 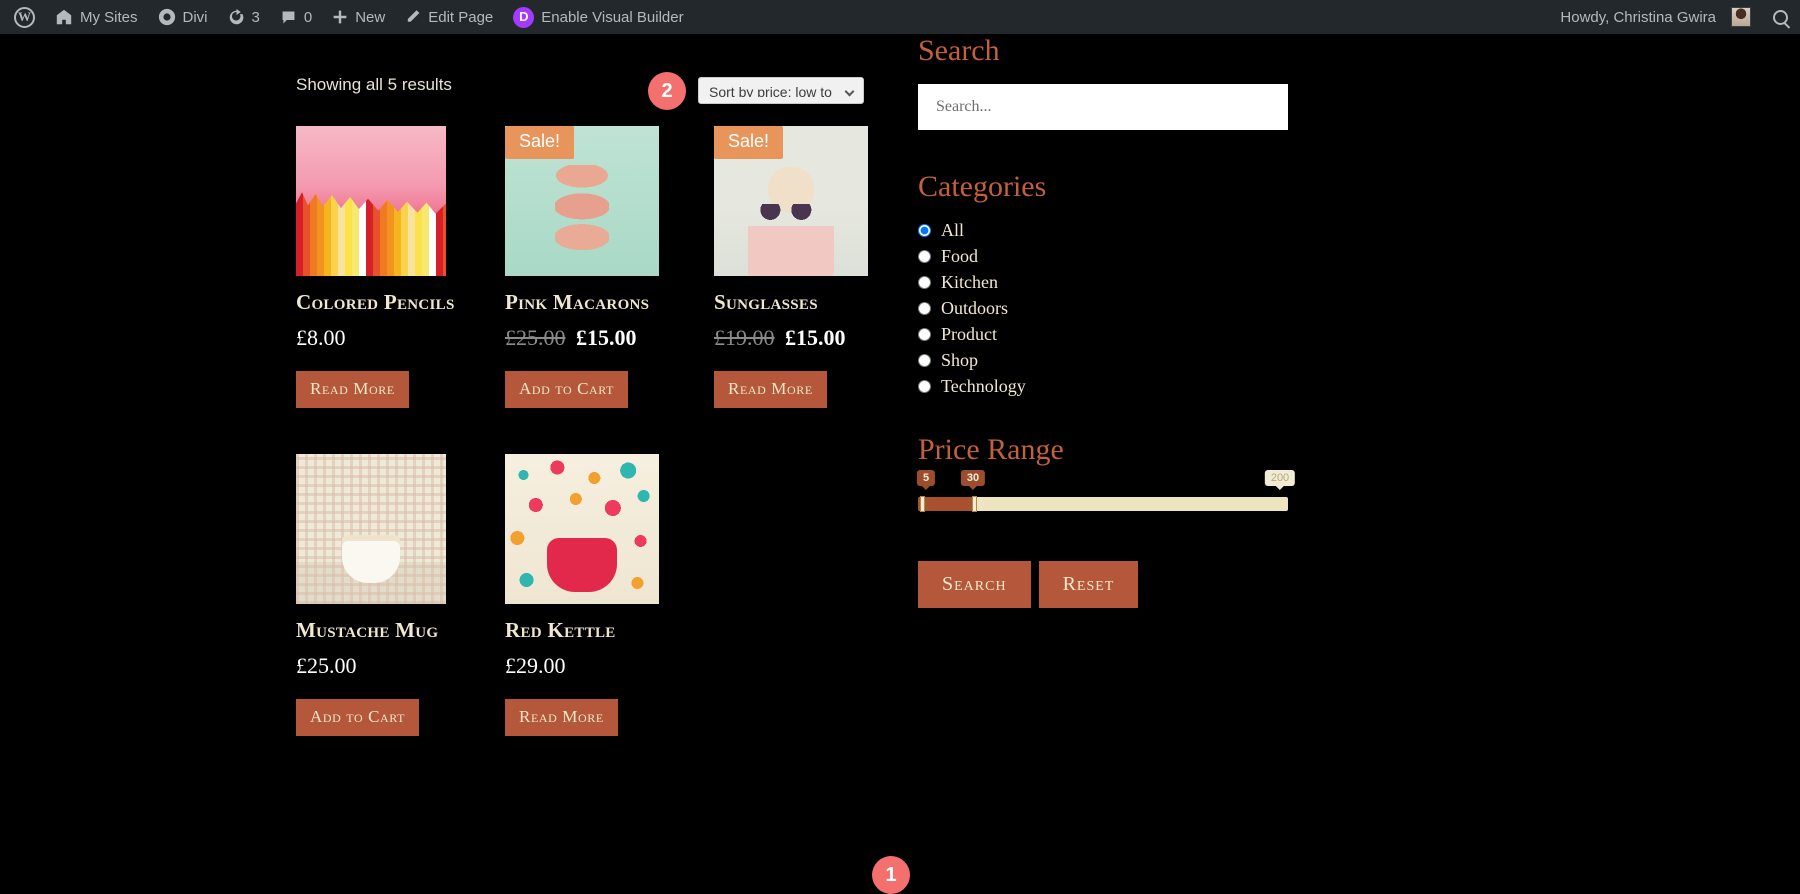 What do you see at coordinates (926, 478) in the screenshot?
I see `price-min-tooltip: 5` at bounding box center [926, 478].